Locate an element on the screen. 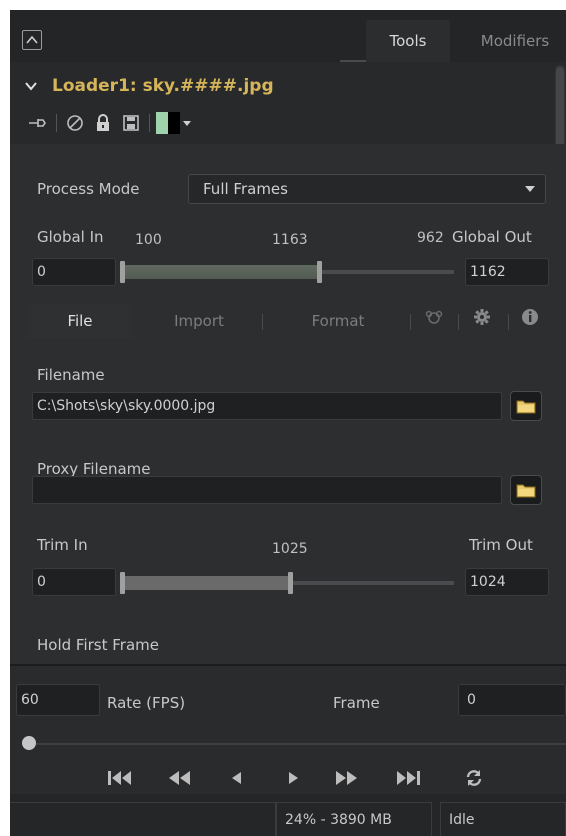 The image size is (566, 836). skip-to-end-icon is located at coordinates (408, 778).